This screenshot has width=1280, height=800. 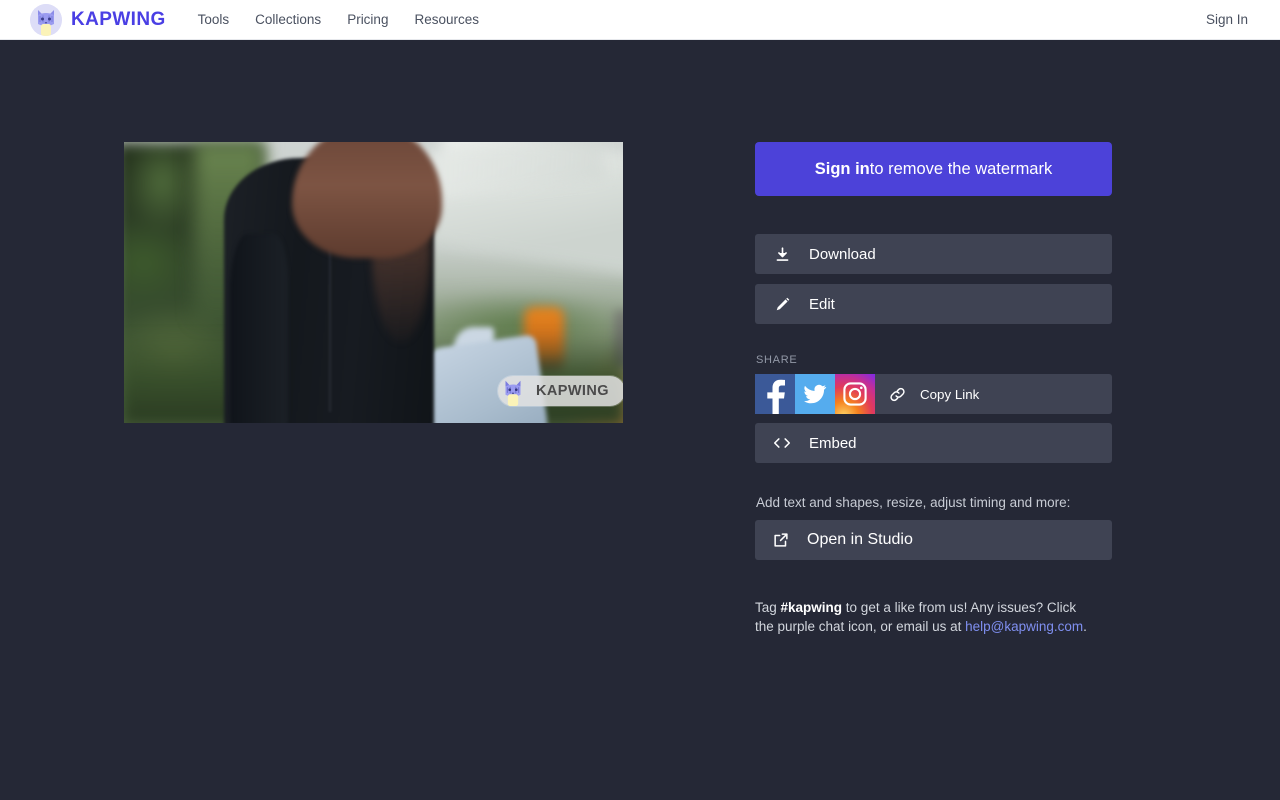 I want to click on facebook-share-button, so click(x=775, y=394).